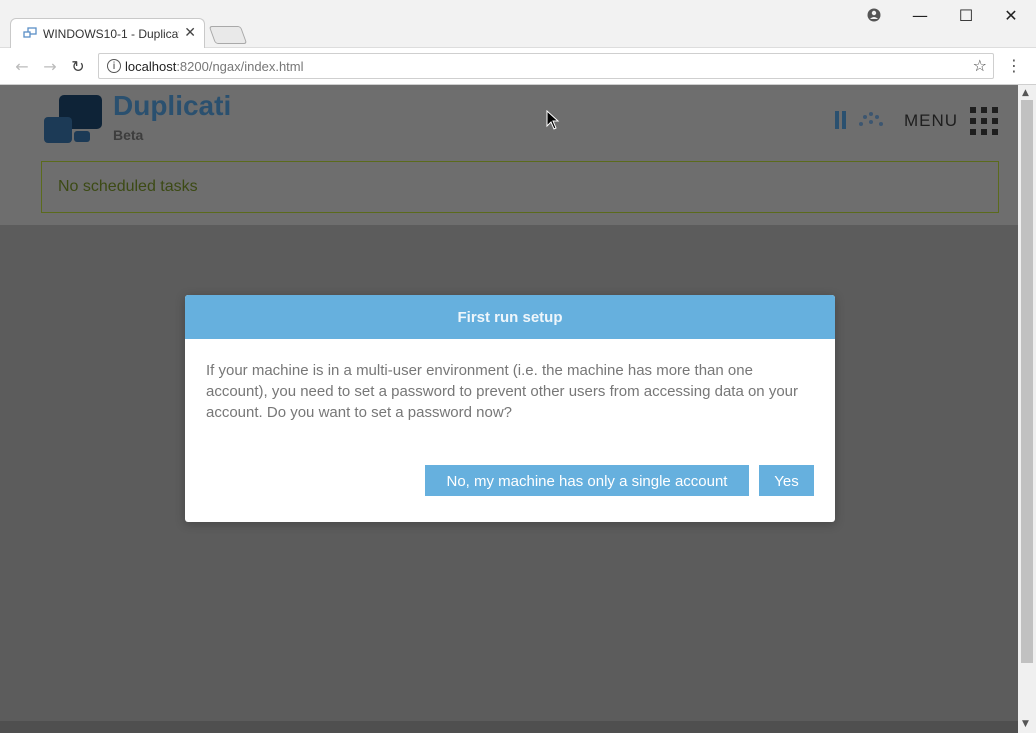  Describe the element at coordinates (228, 35) in the screenshot. I see `new-tab-button` at that location.